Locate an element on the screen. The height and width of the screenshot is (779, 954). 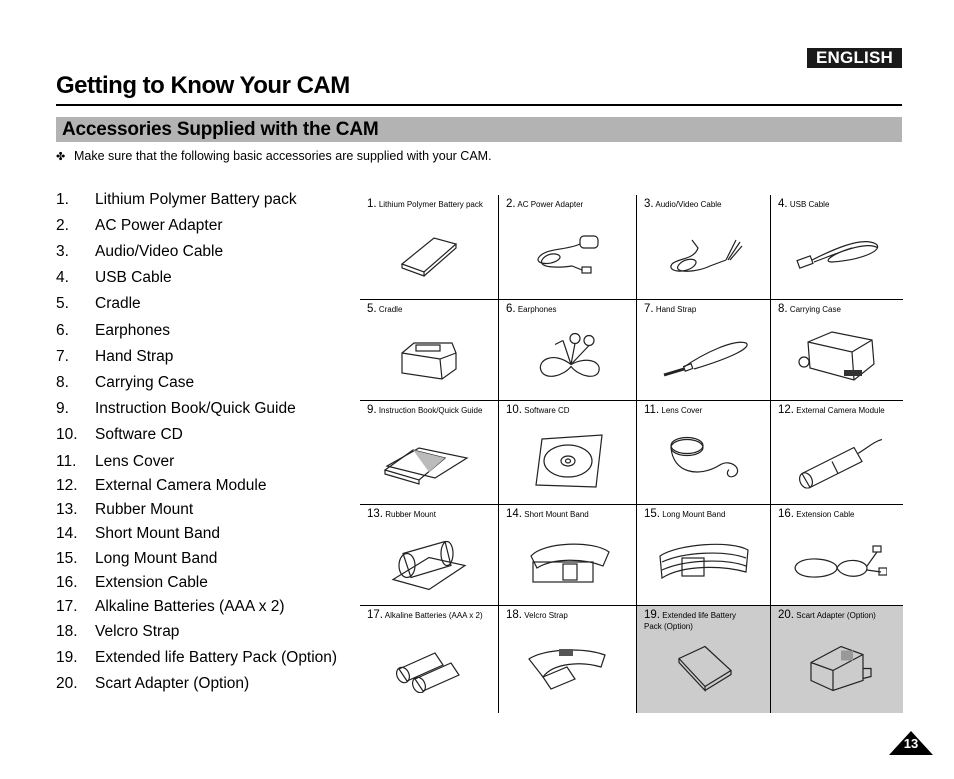
accessory-cell: 3. Audio/Video Cable is located at coordinates (704, 247).